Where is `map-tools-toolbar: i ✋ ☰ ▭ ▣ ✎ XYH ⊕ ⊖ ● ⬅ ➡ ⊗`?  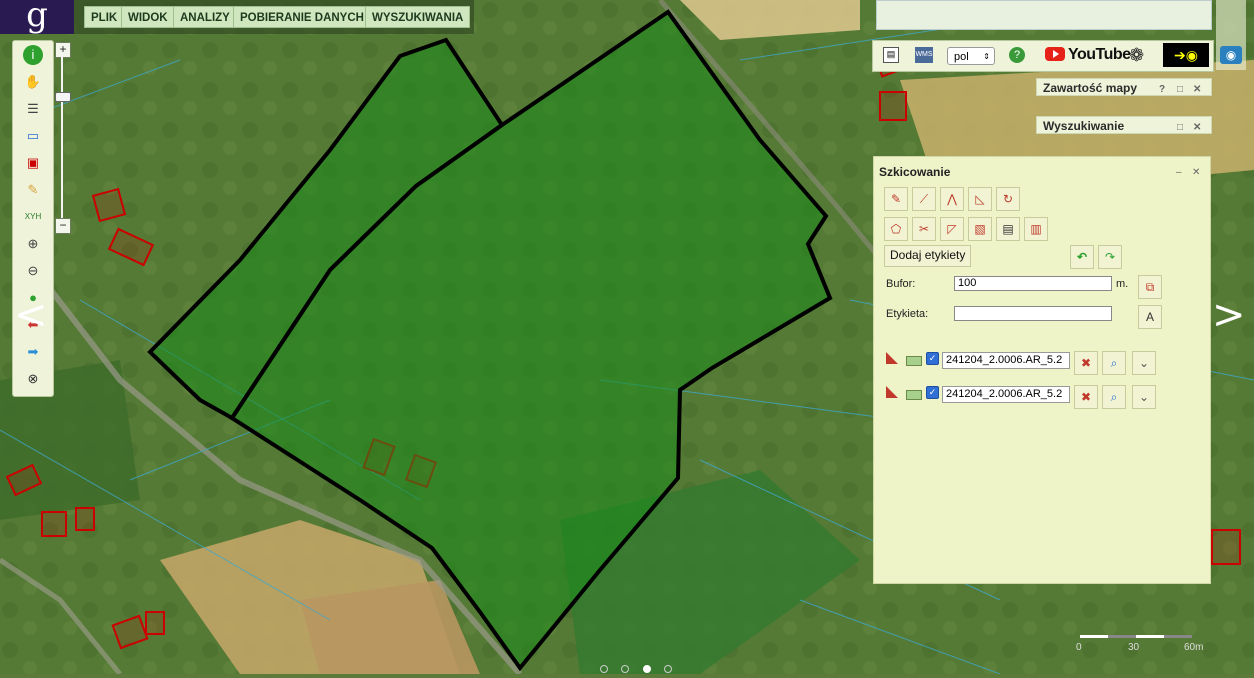
map-tools-toolbar: i ✋ ☰ ▭ ▣ ✎ XYH ⊕ ⊖ ● ⬅ ➡ ⊗ is located at coordinates (33, 218).